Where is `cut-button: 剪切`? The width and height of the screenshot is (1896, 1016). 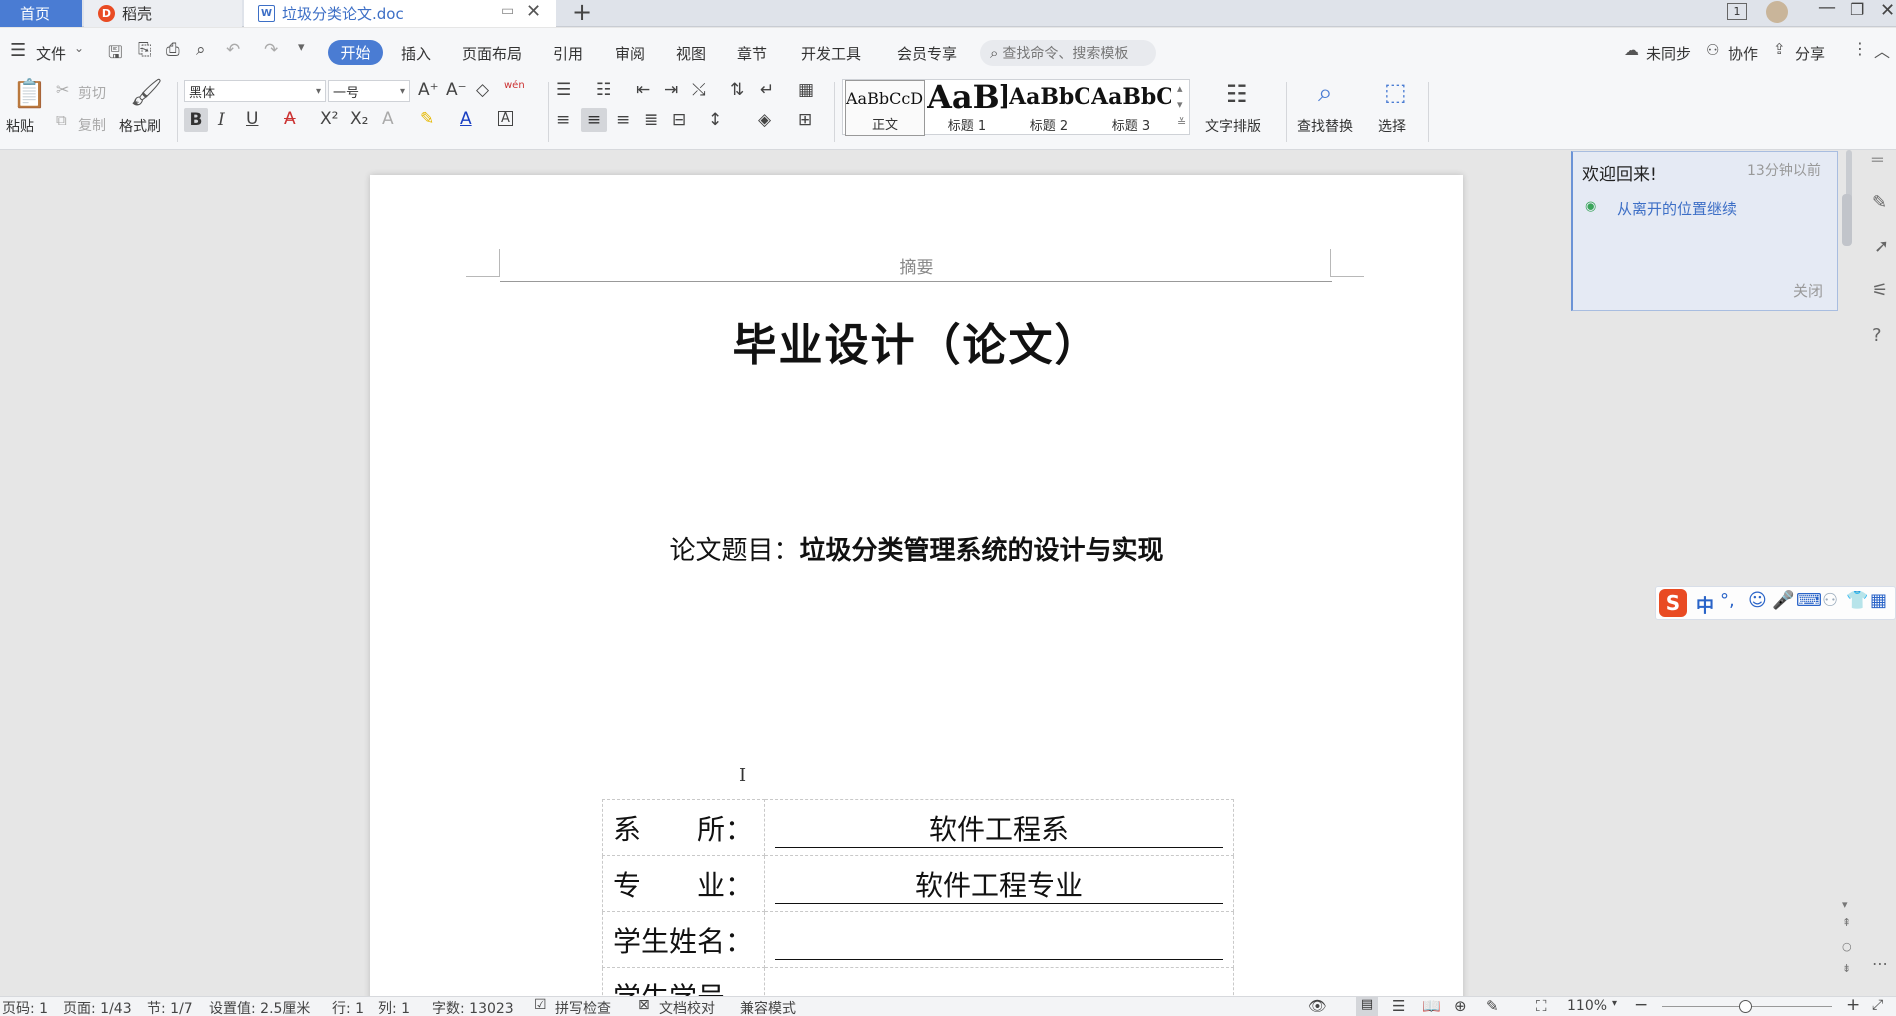
cut-button: 剪切 is located at coordinates (92, 93).